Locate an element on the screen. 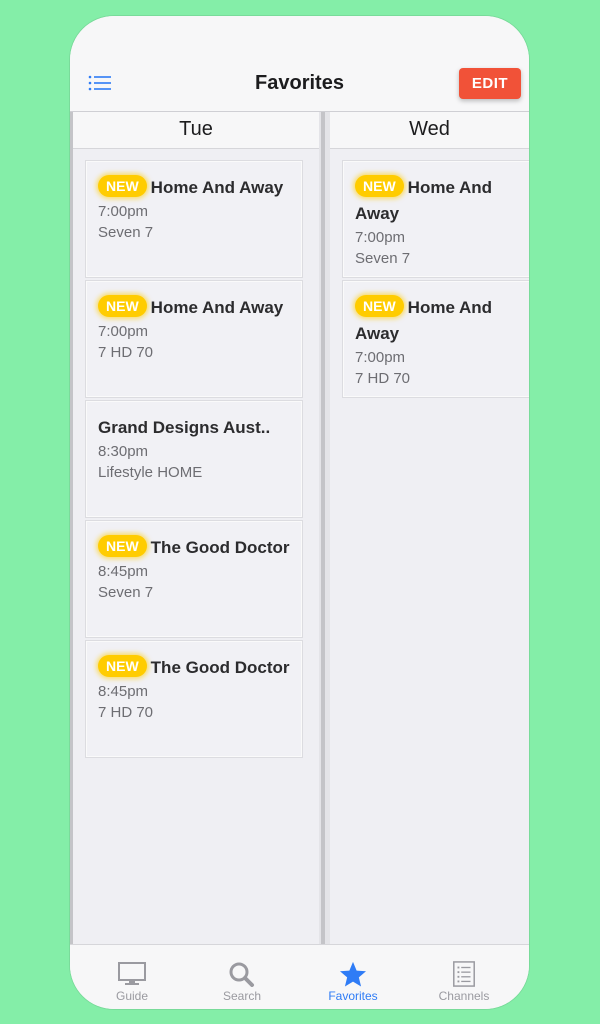 The width and height of the screenshot is (600, 1024). column-divider is located at coordinates (324, 528).